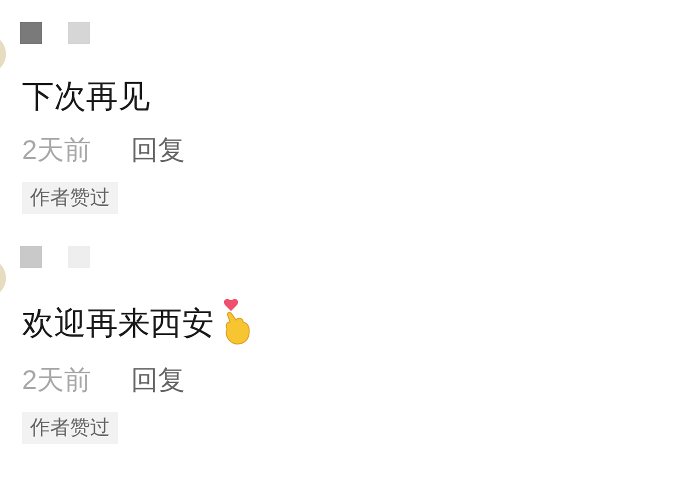 The height and width of the screenshot is (500, 700). I want to click on comment-text: 下次再见, so click(86, 96).